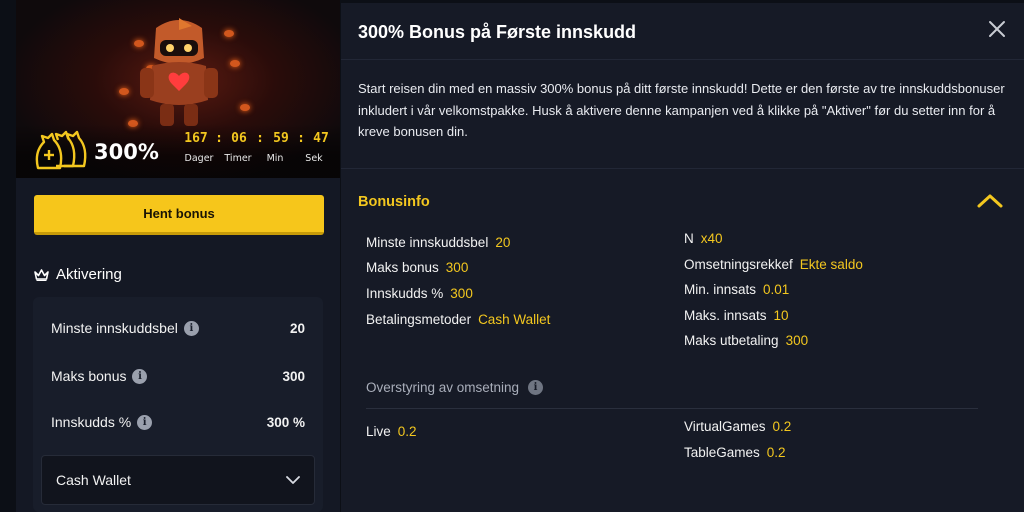 This screenshot has width=1024, height=512. I want to click on activation-row-label: Maks bonus, so click(89, 376).